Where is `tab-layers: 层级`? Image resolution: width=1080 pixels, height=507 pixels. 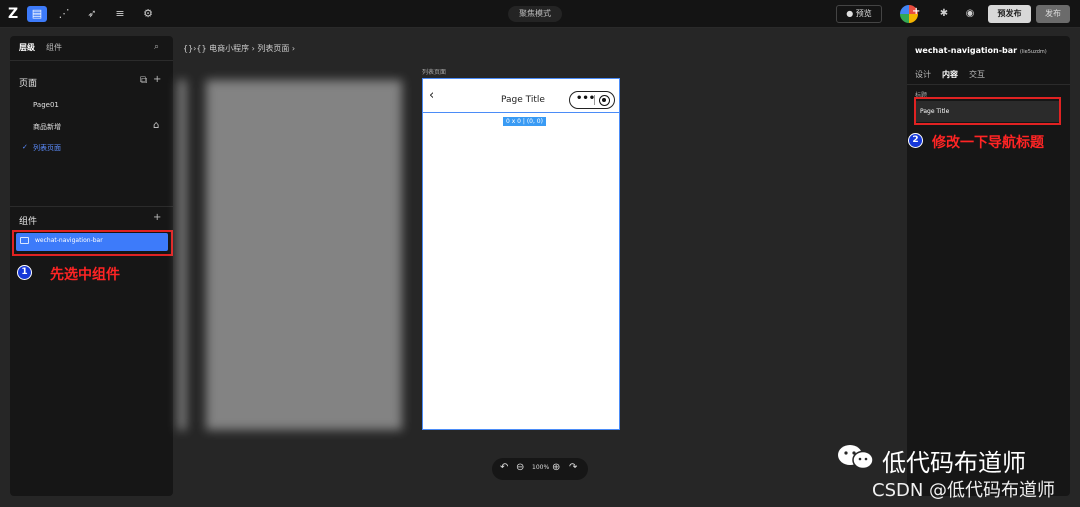
tab-layers: 层级 is located at coordinates (27, 47).